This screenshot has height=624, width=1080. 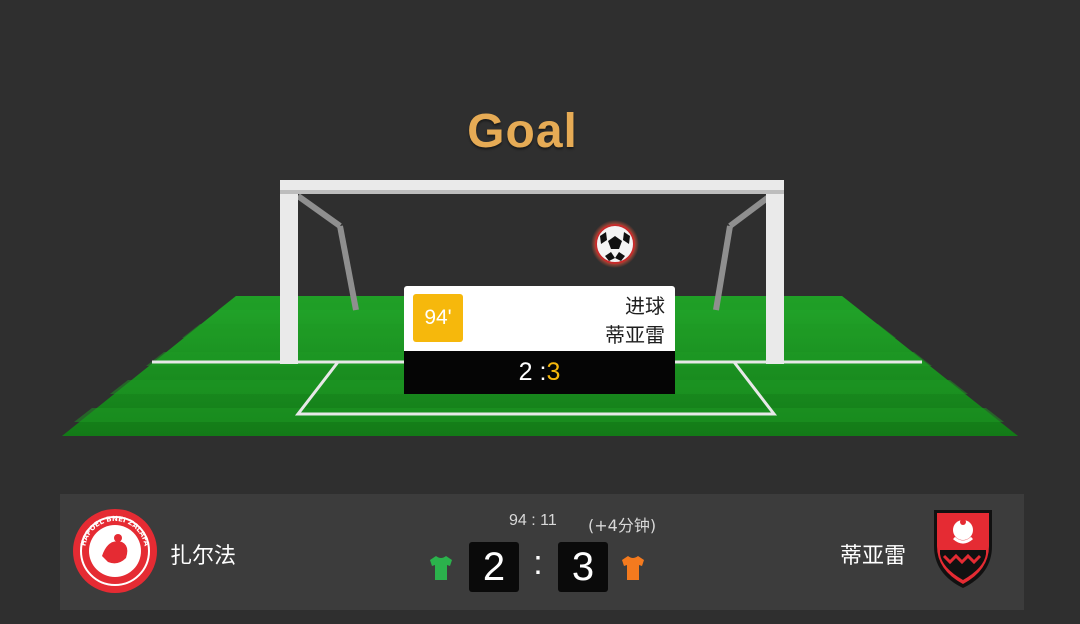 I want to click on event-card: 94' 进球 蒂亚雷 2 :3, so click(x=539, y=340).